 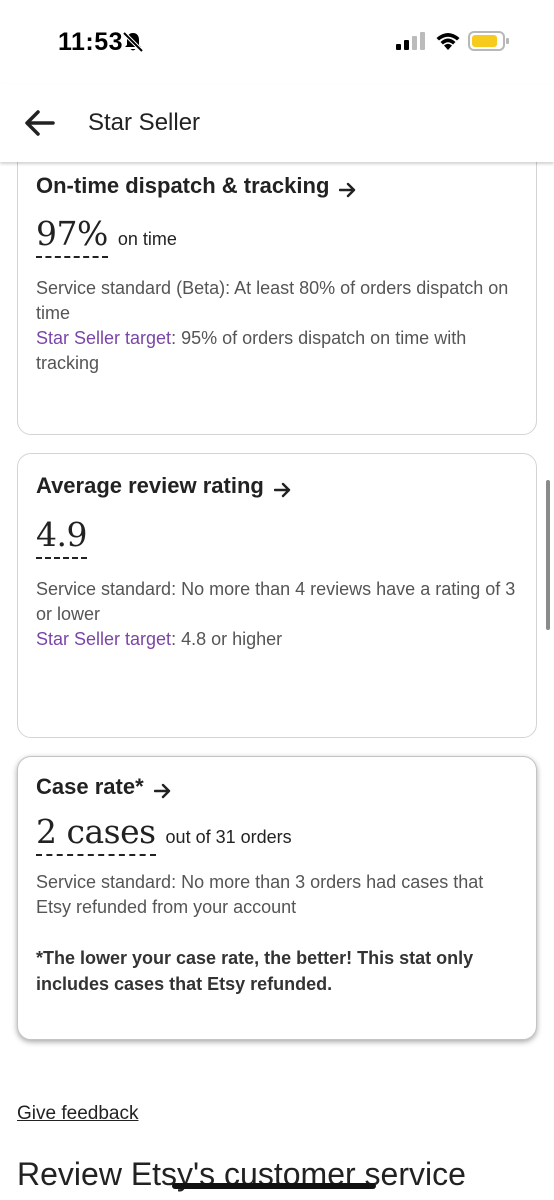 What do you see at coordinates (228, 837) in the screenshot?
I see `metric-suffix: out of 31 orders` at bounding box center [228, 837].